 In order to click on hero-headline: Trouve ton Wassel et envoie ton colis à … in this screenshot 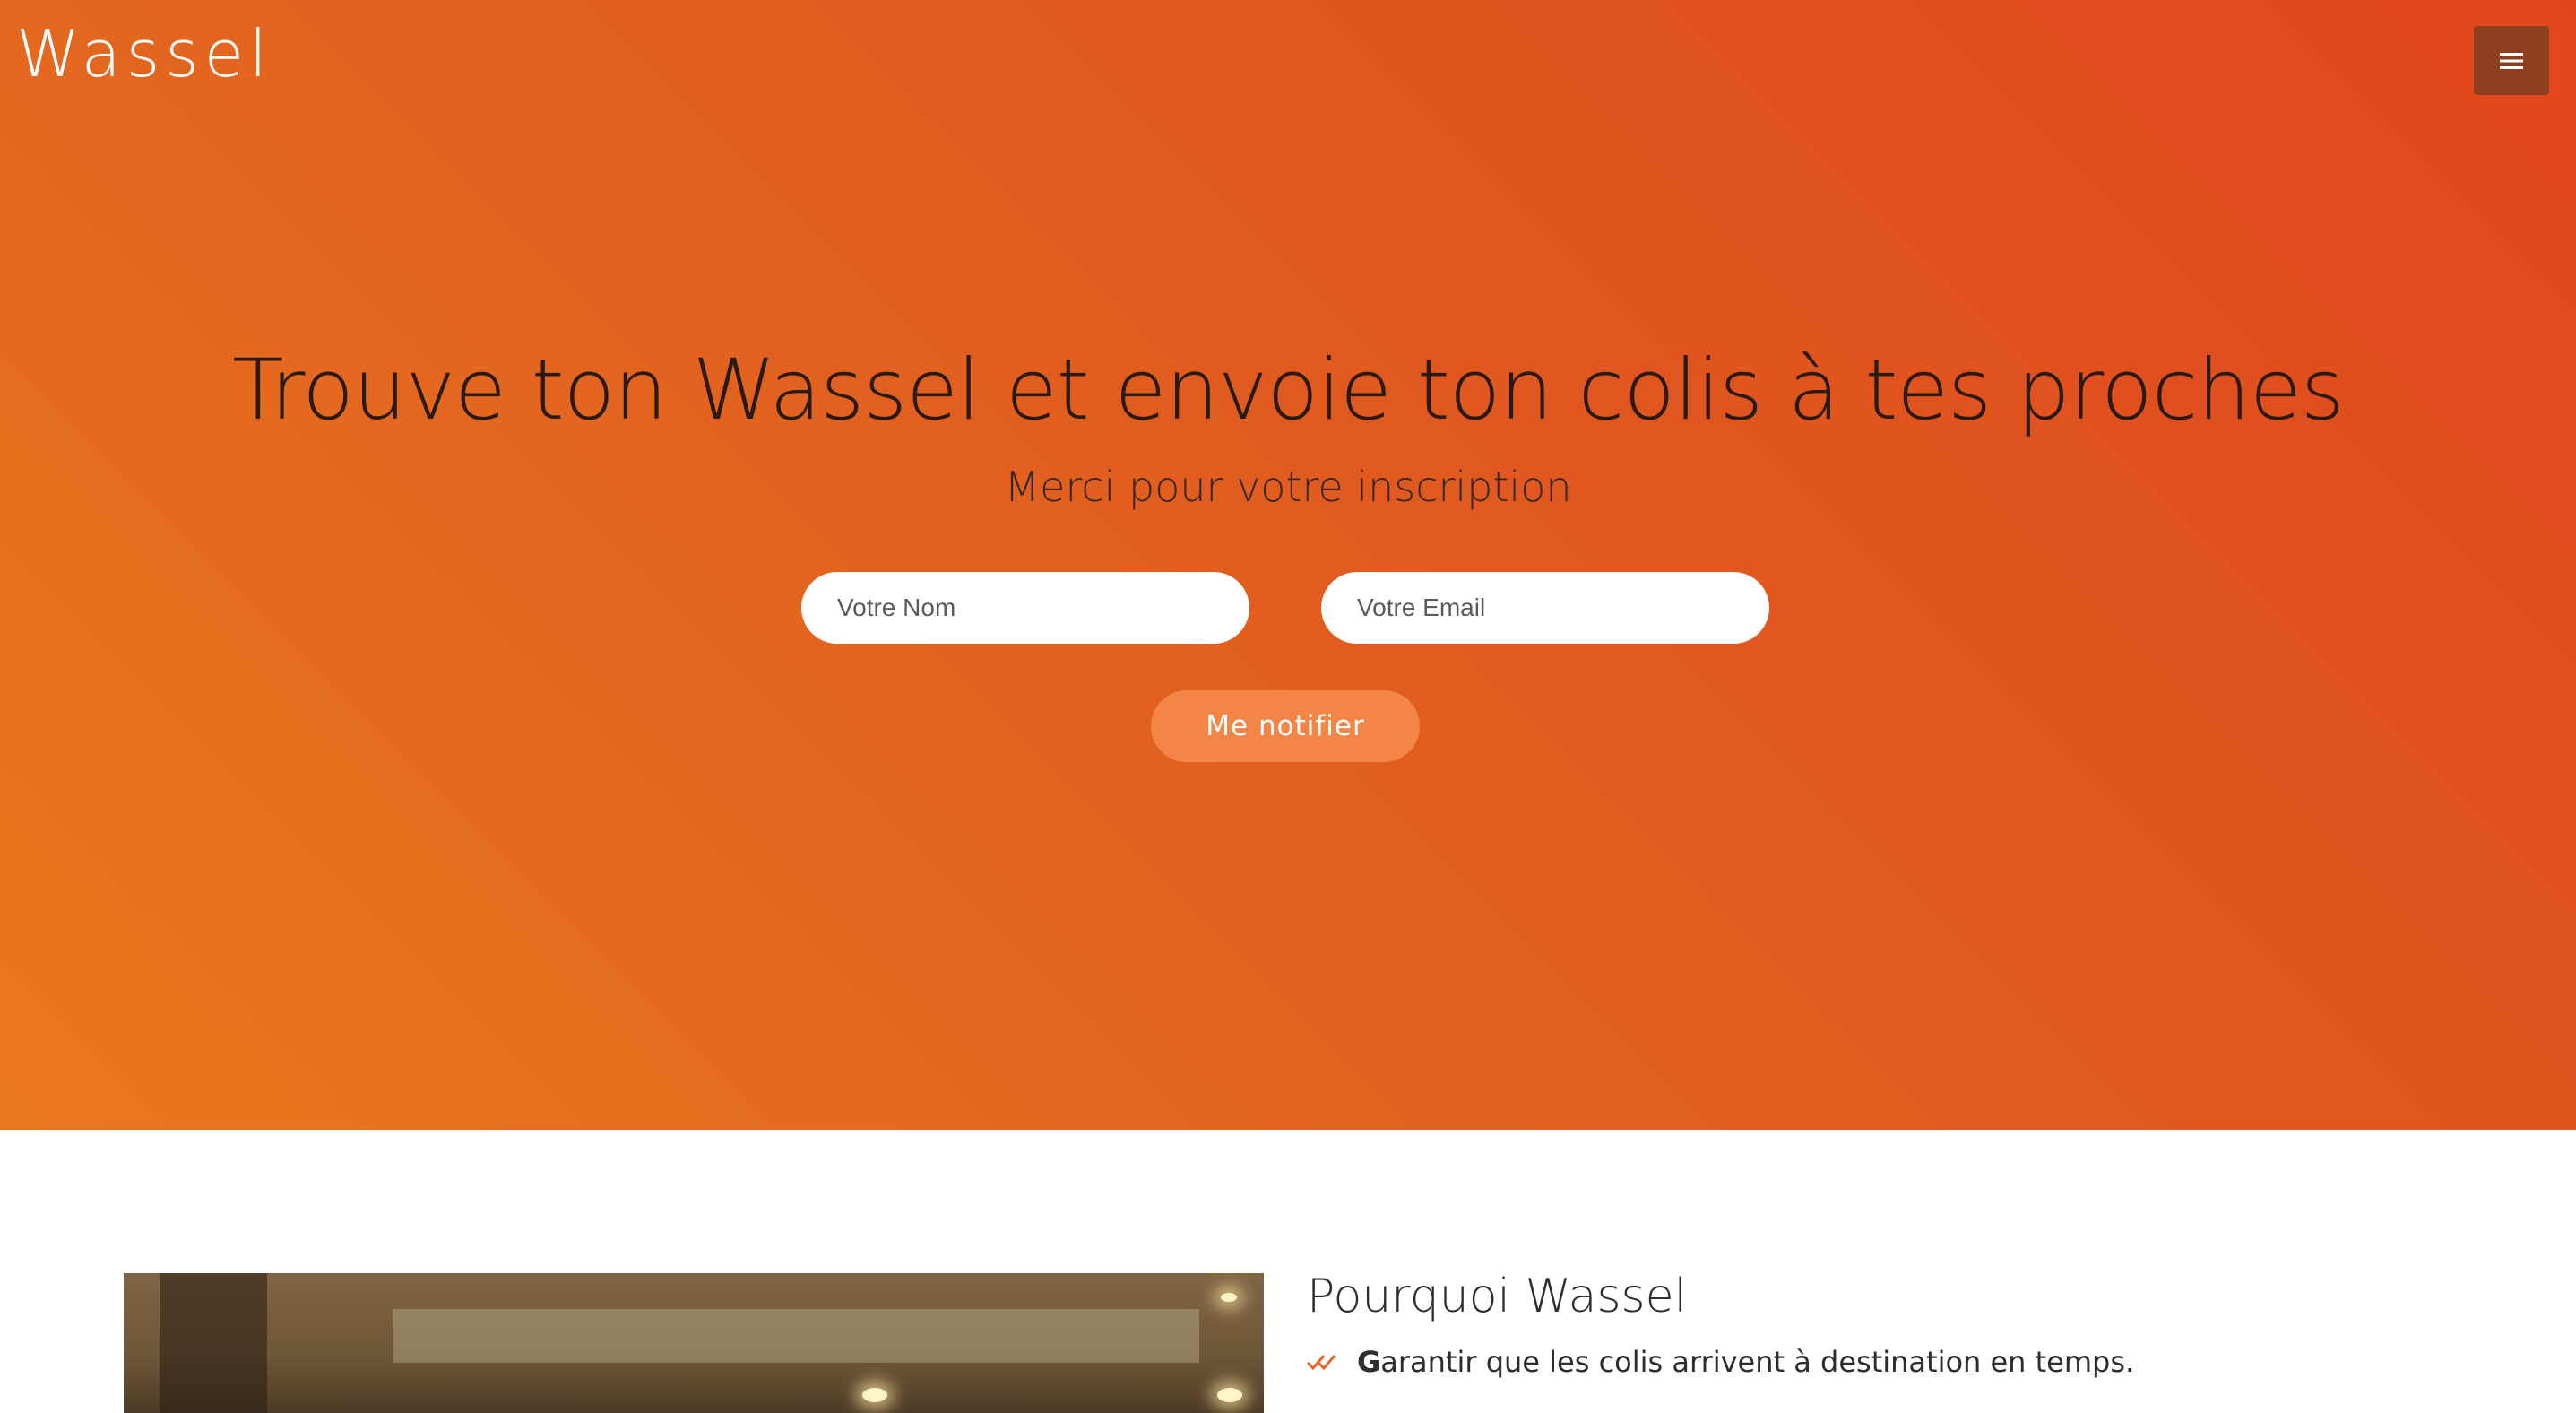, I will do `click(1288, 390)`.